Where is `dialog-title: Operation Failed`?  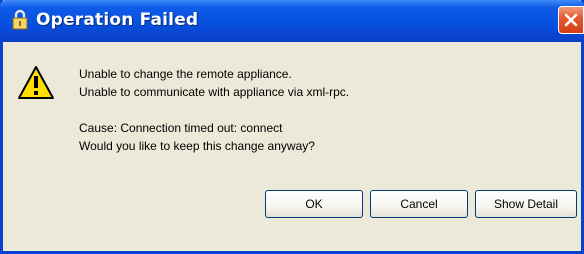 dialog-title: Operation Failed is located at coordinates (117, 20).